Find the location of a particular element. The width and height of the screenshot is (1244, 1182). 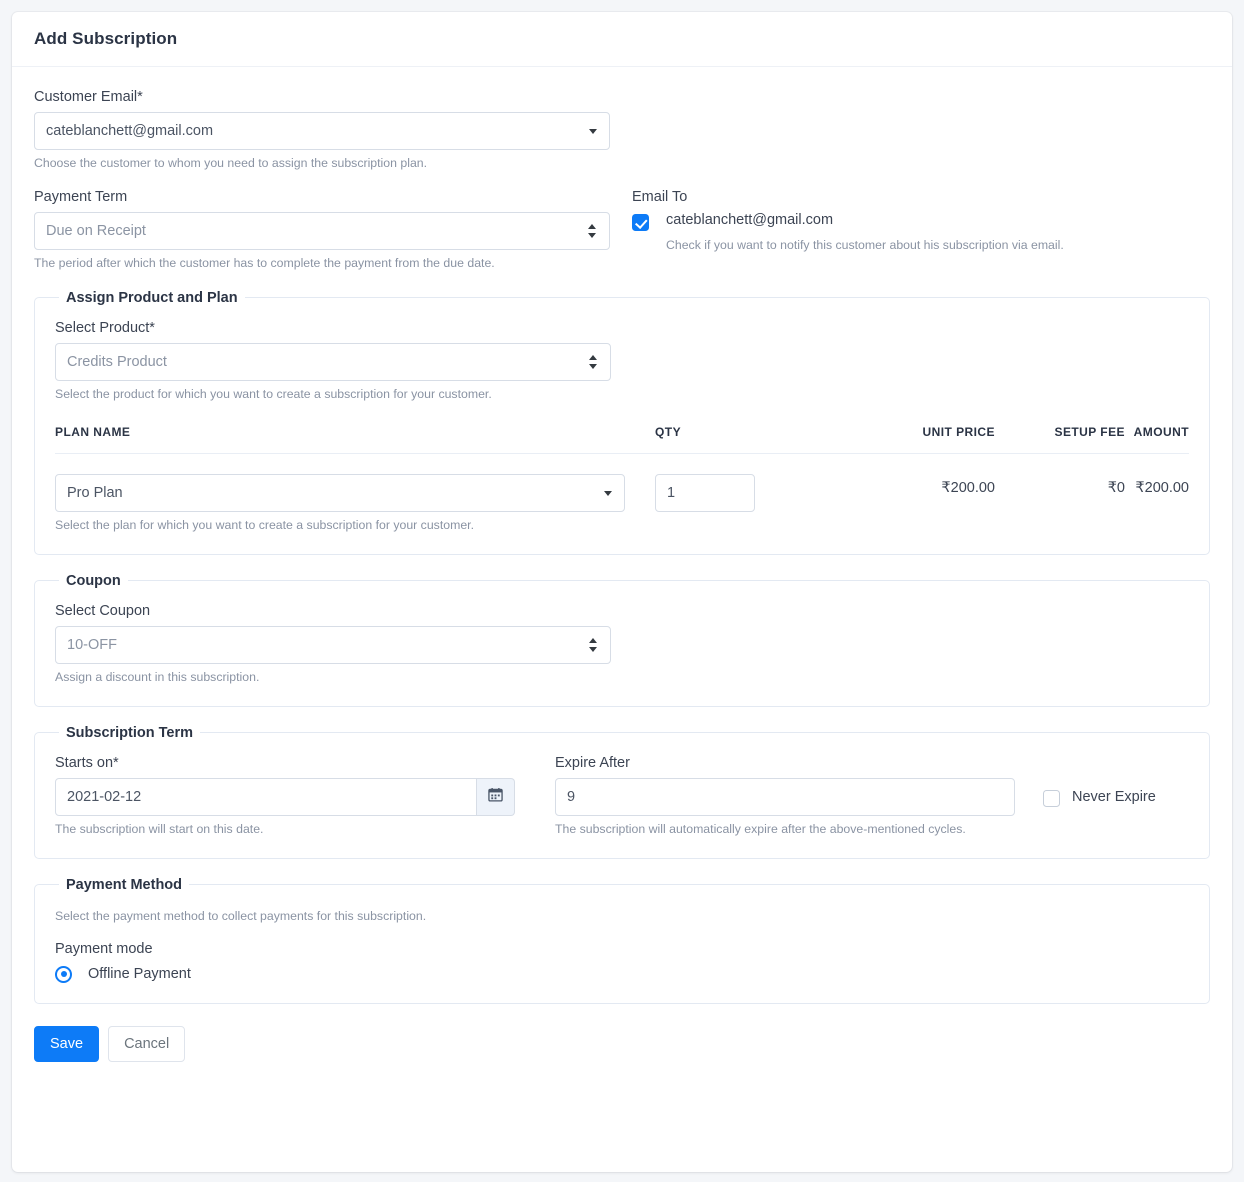

coupon-legend: Coupon is located at coordinates (93, 580).